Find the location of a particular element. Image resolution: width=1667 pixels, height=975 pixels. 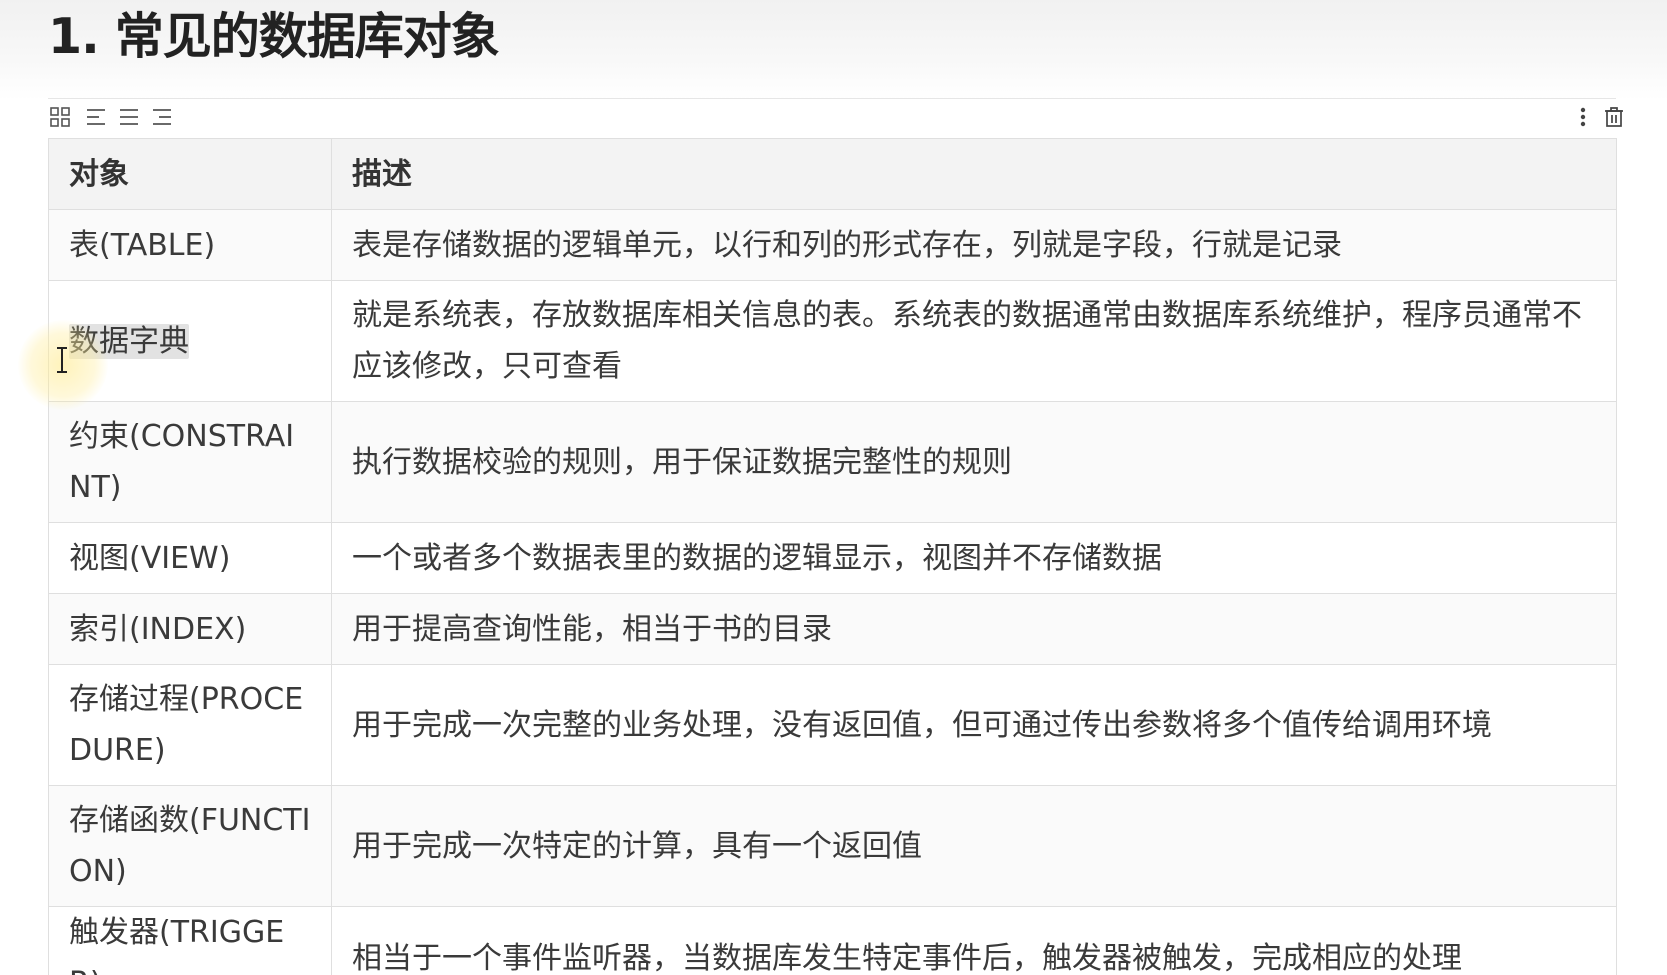

header-description: 描述 is located at coordinates (974, 174).